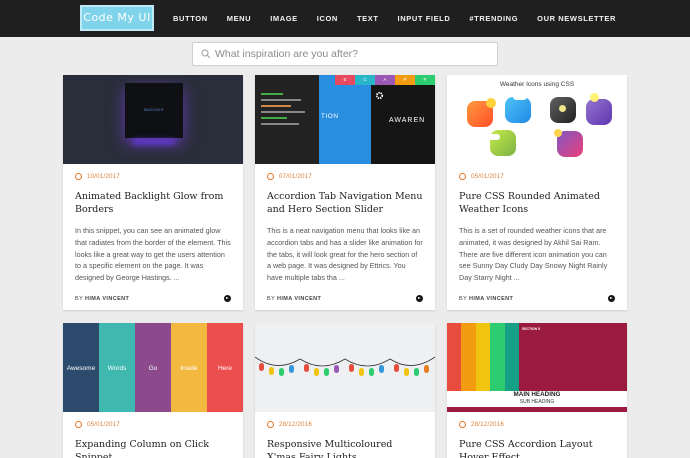 This screenshot has height=458, width=690. I want to click on search-bar, so click(345, 54).